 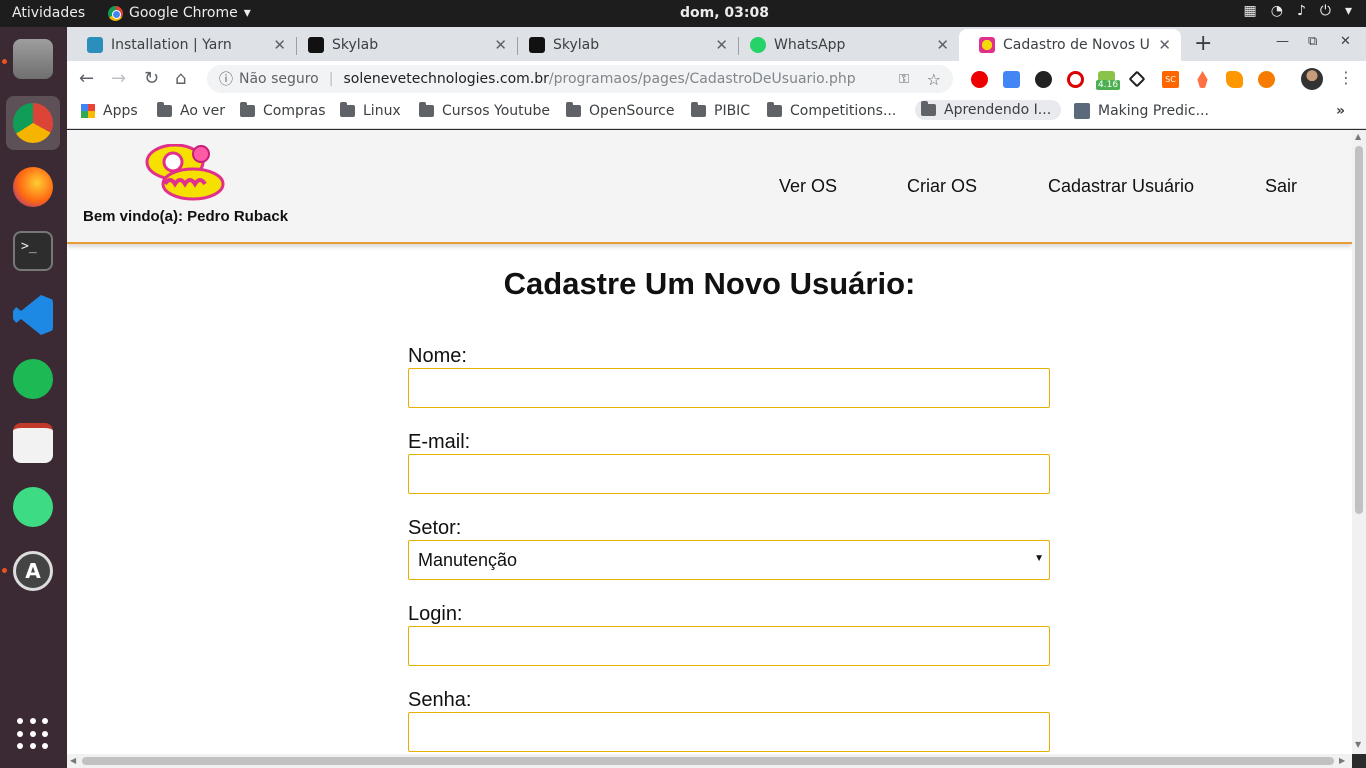 I want to click on dock: >_ A, so click(x=33, y=397).